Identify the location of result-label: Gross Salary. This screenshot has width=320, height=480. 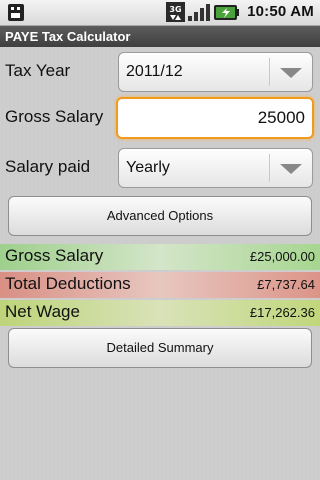
(54, 255).